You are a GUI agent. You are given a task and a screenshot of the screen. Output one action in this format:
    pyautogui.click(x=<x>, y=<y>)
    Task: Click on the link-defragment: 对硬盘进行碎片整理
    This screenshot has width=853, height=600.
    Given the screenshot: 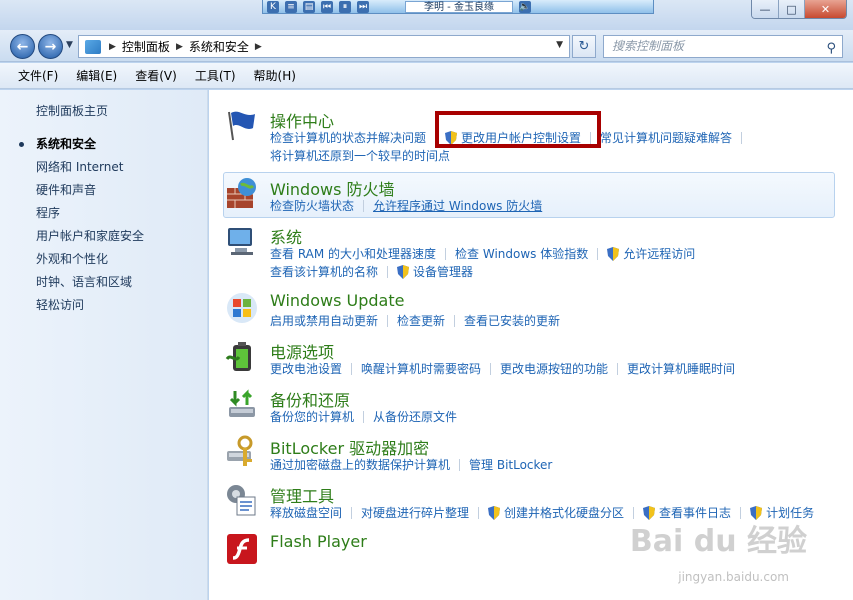 What is the action you would take?
    pyautogui.click(x=415, y=512)
    